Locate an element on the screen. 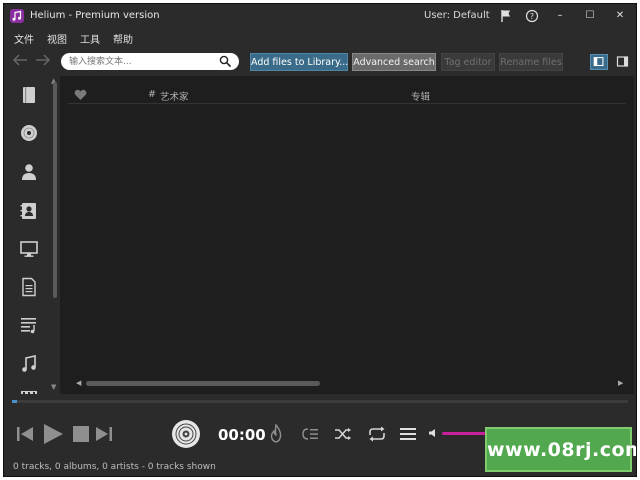  menu-tools: 工具 is located at coordinates (90, 38).